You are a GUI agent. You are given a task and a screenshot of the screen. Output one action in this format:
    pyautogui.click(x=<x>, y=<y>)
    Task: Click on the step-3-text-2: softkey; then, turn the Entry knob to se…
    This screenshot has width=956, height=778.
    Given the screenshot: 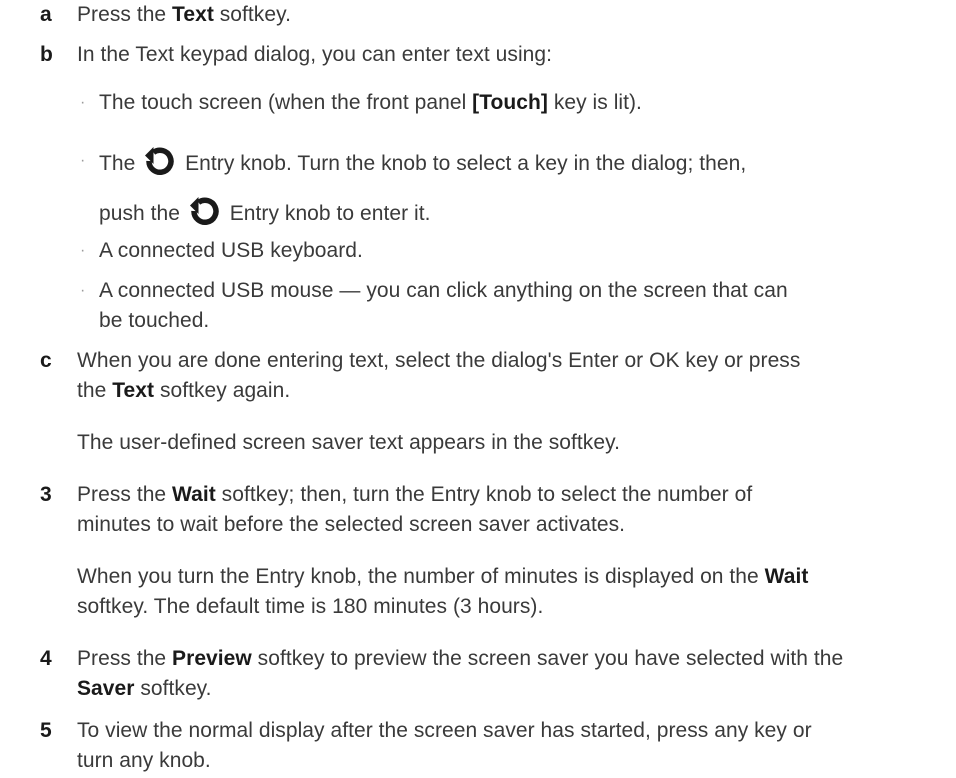 What is the action you would take?
    pyautogui.click(x=484, y=494)
    